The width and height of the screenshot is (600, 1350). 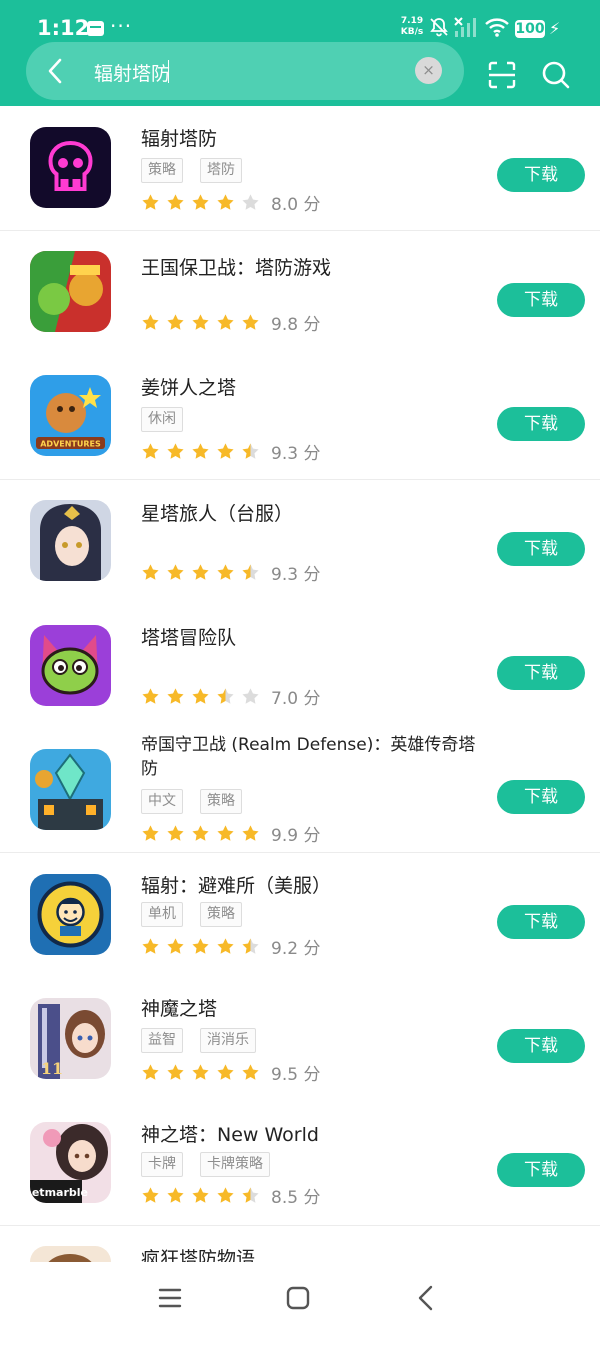 What do you see at coordinates (231, 203) in the screenshot?
I see `rating: 8.0 分` at bounding box center [231, 203].